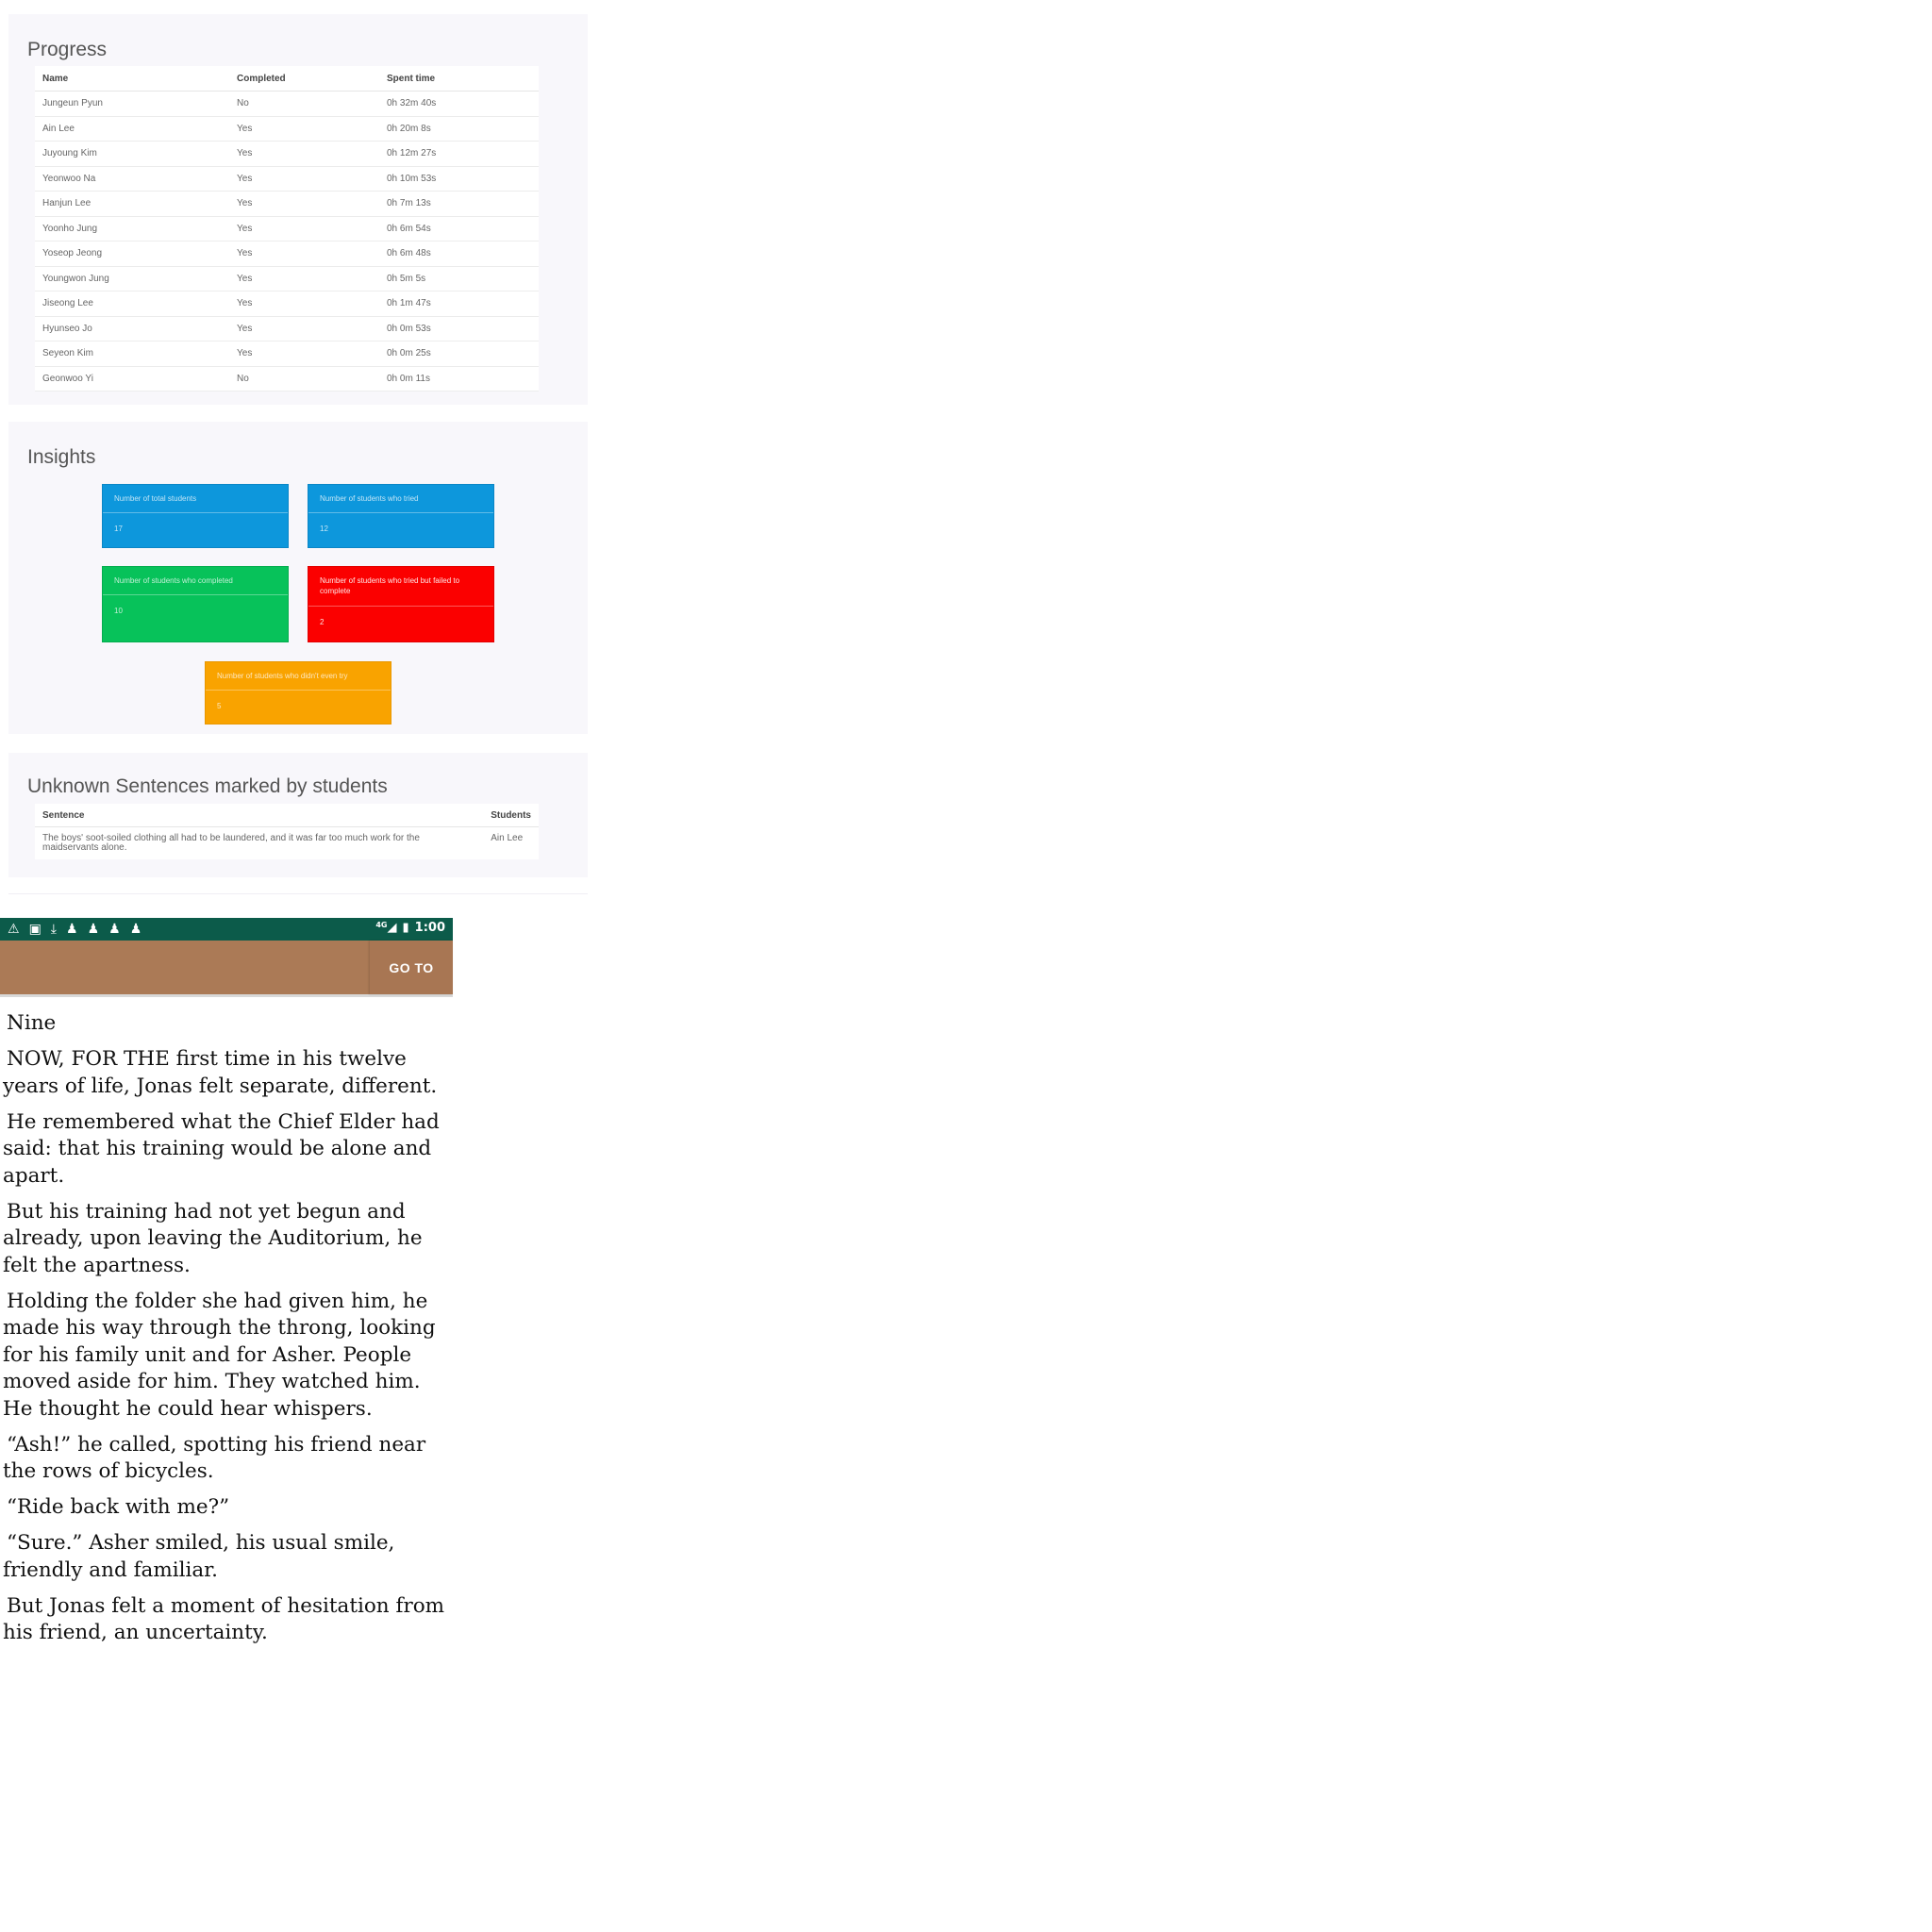  I want to click on table-row: Jungeun Pyun No 0h 32m 40s, so click(287, 104).